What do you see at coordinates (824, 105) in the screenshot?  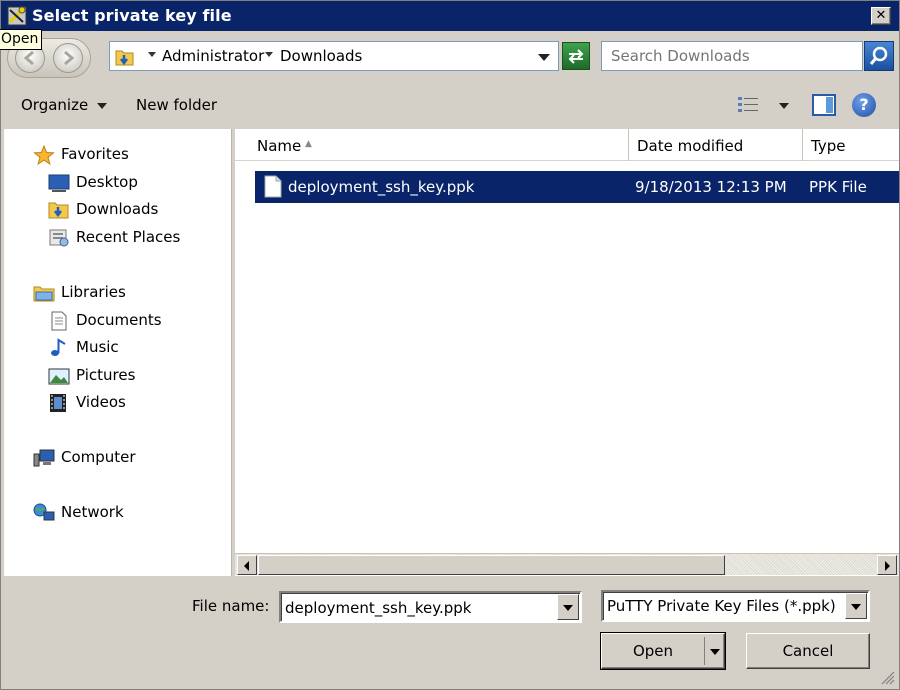 I see `preview-pane-icon` at bounding box center [824, 105].